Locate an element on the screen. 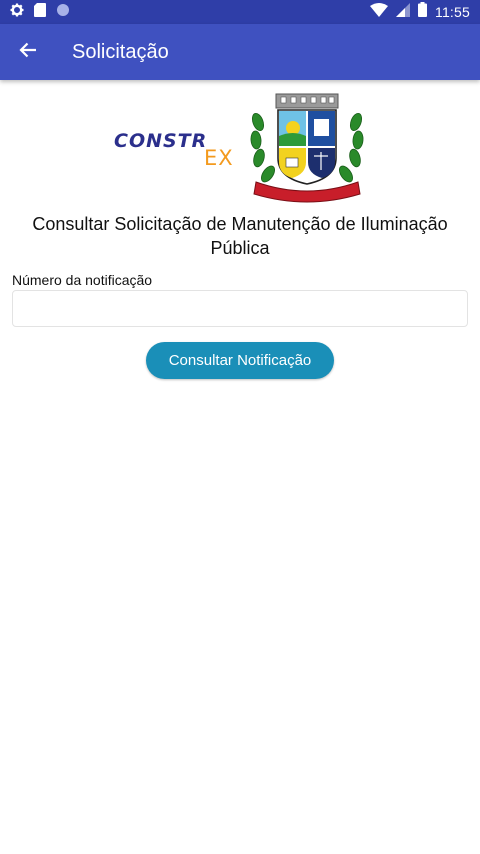 Image resolution: width=480 pixels, height=854 pixels. city-crest-logo is located at coordinates (307, 149).